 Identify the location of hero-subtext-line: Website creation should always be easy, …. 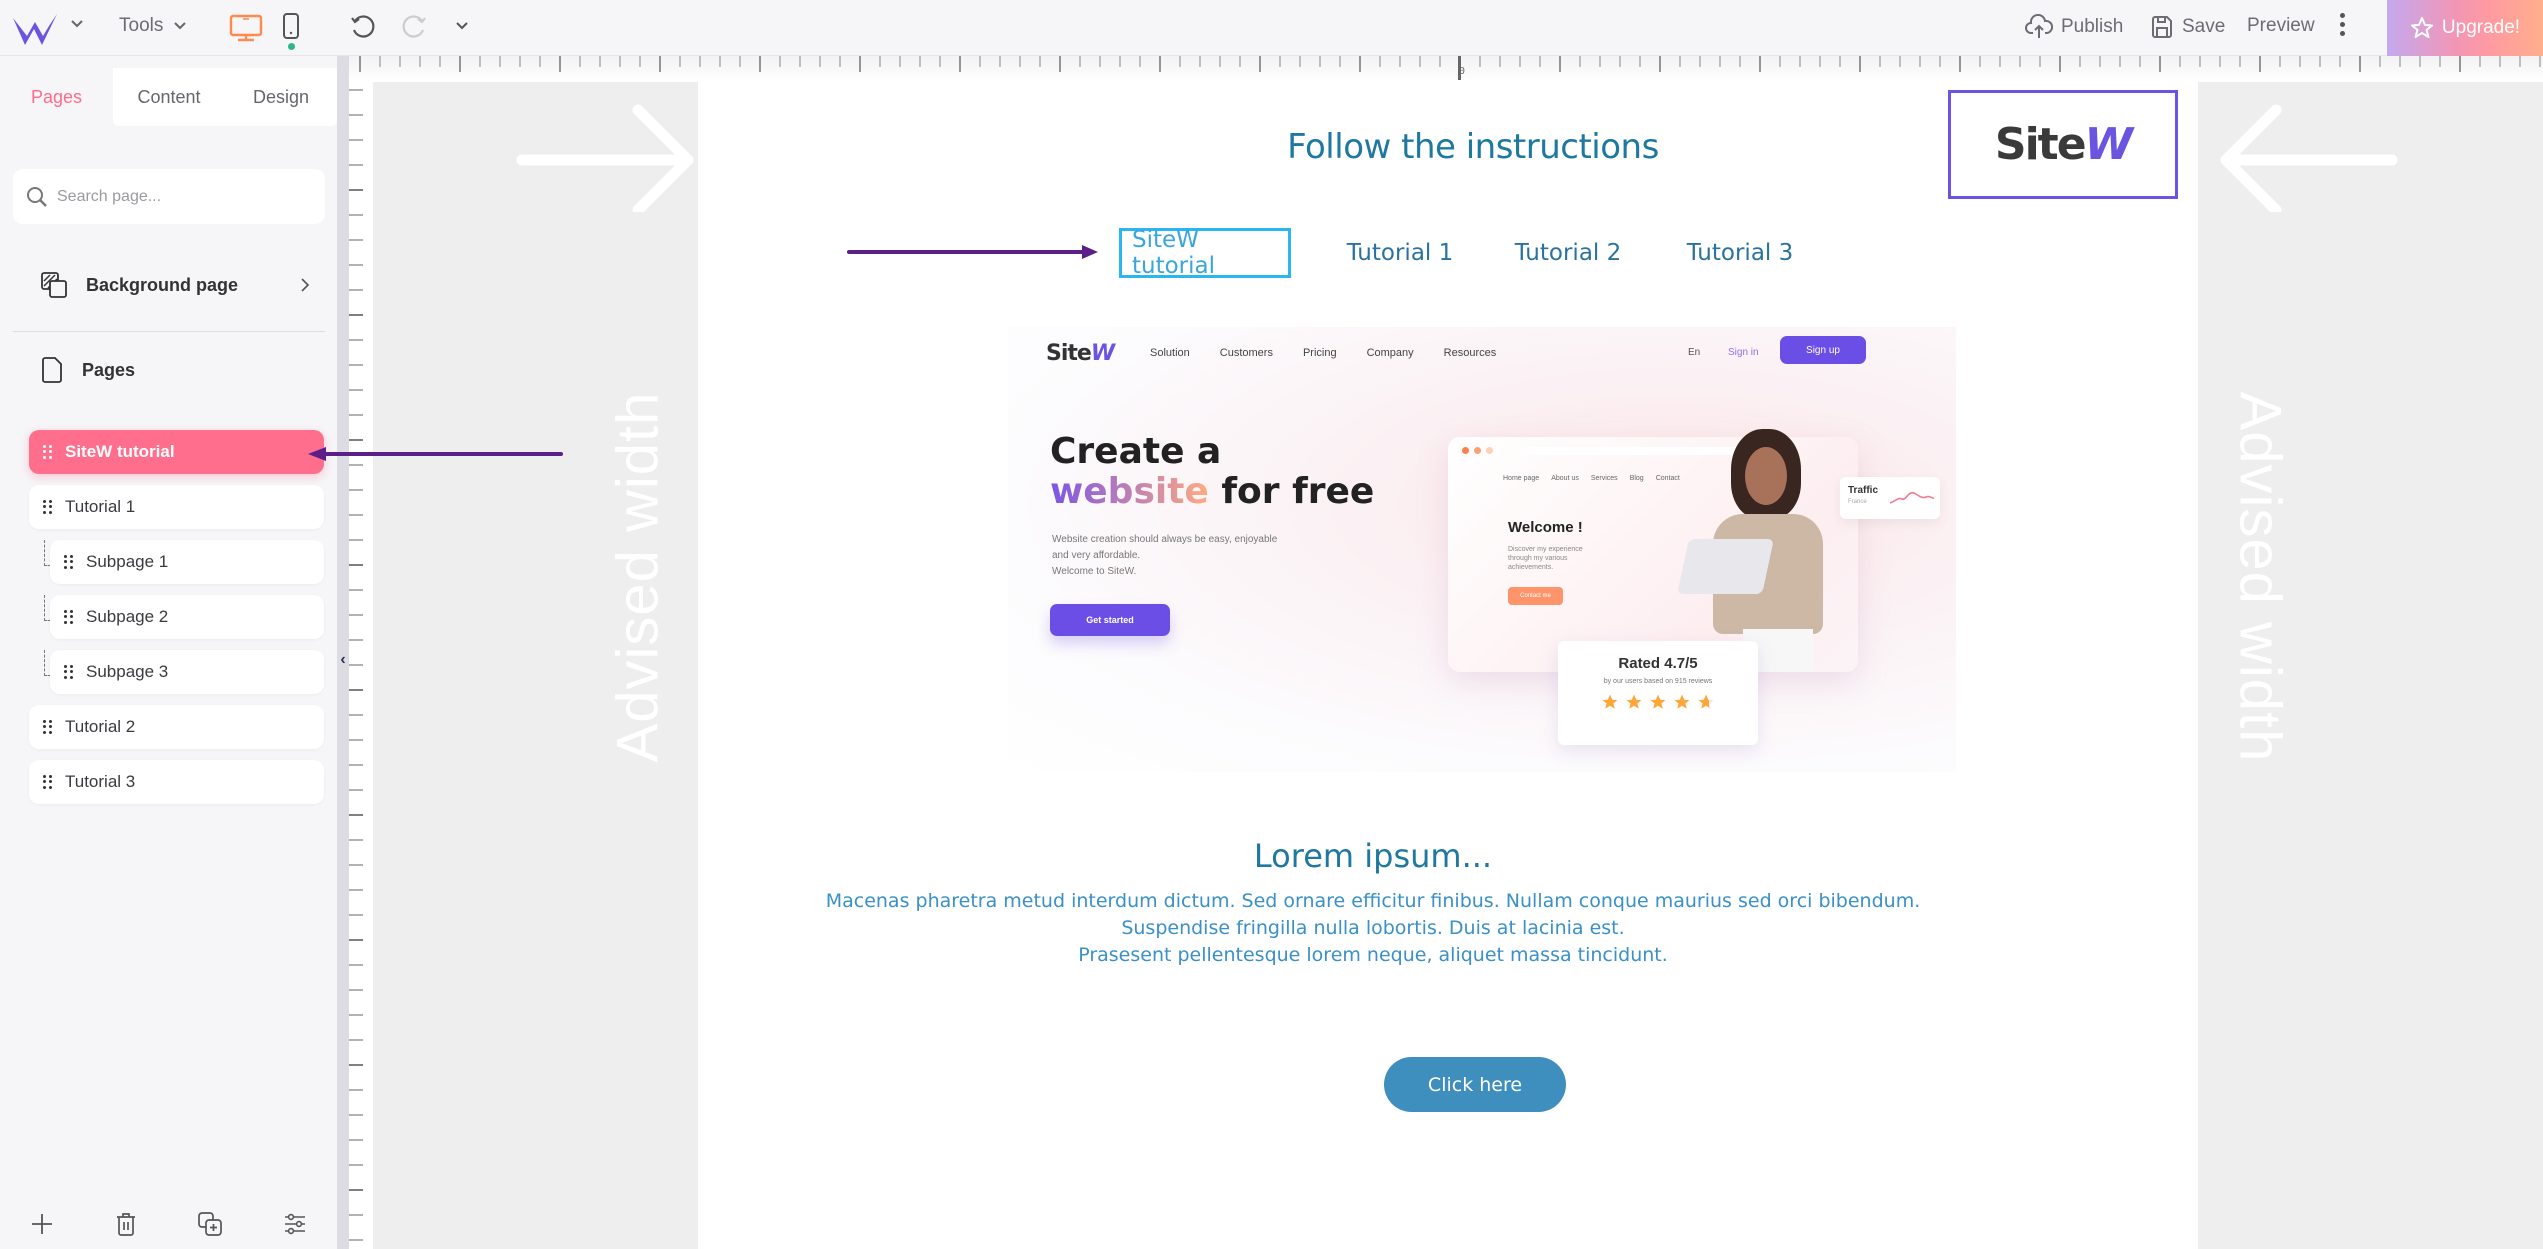
(1165, 539).